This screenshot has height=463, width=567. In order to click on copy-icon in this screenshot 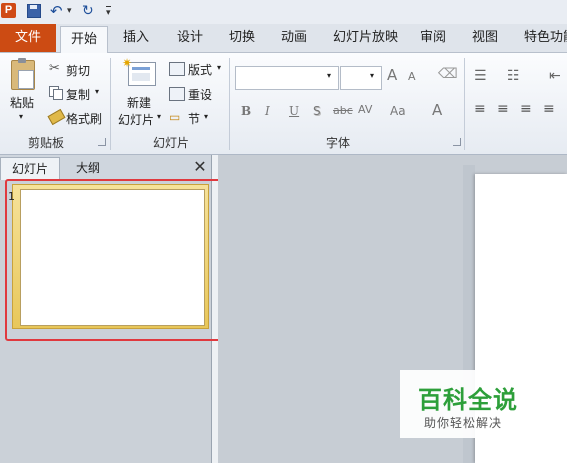, I will do `click(56, 93)`.